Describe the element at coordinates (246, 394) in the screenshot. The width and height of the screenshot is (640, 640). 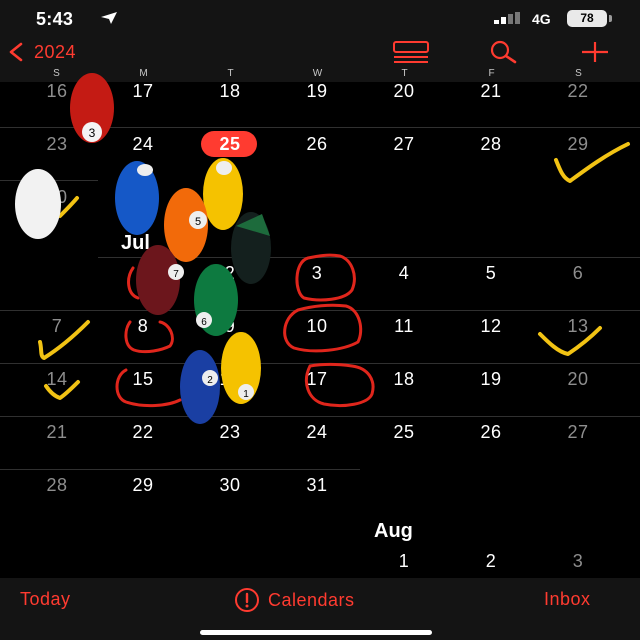
I see `svg-text: 1` at that location.